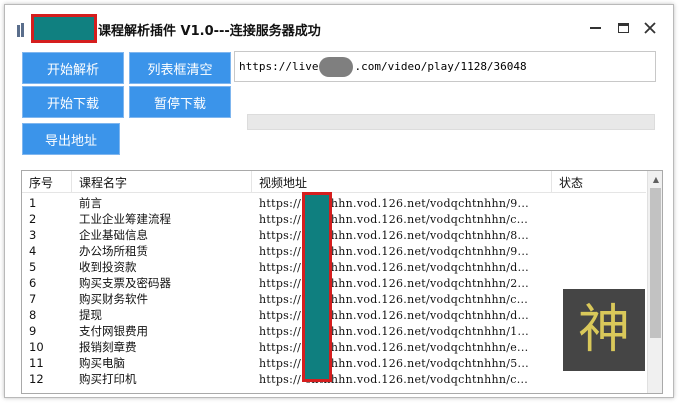  I want to click on row-course-name: 购买支票及密码器, so click(125, 283).